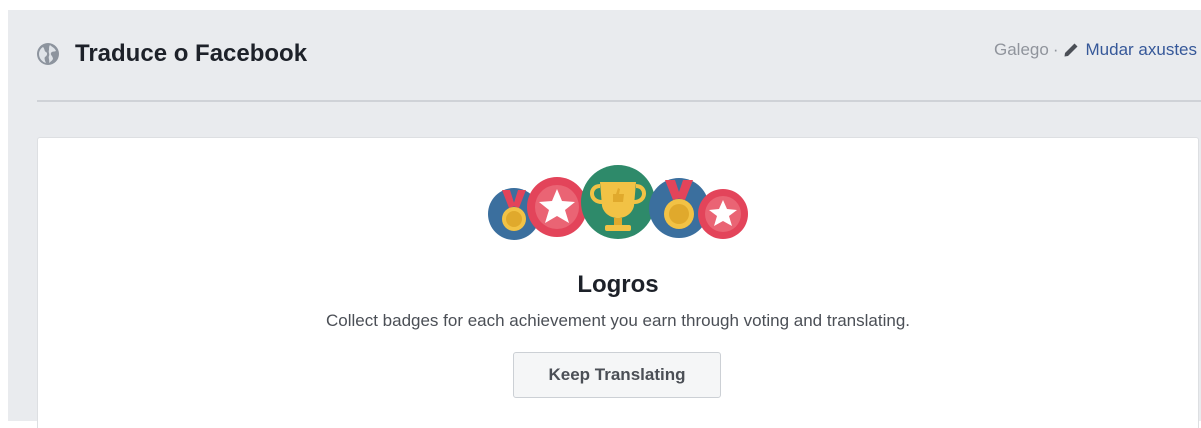 The width and height of the screenshot is (1201, 428). I want to click on achievements-title: Logros, so click(618, 284).